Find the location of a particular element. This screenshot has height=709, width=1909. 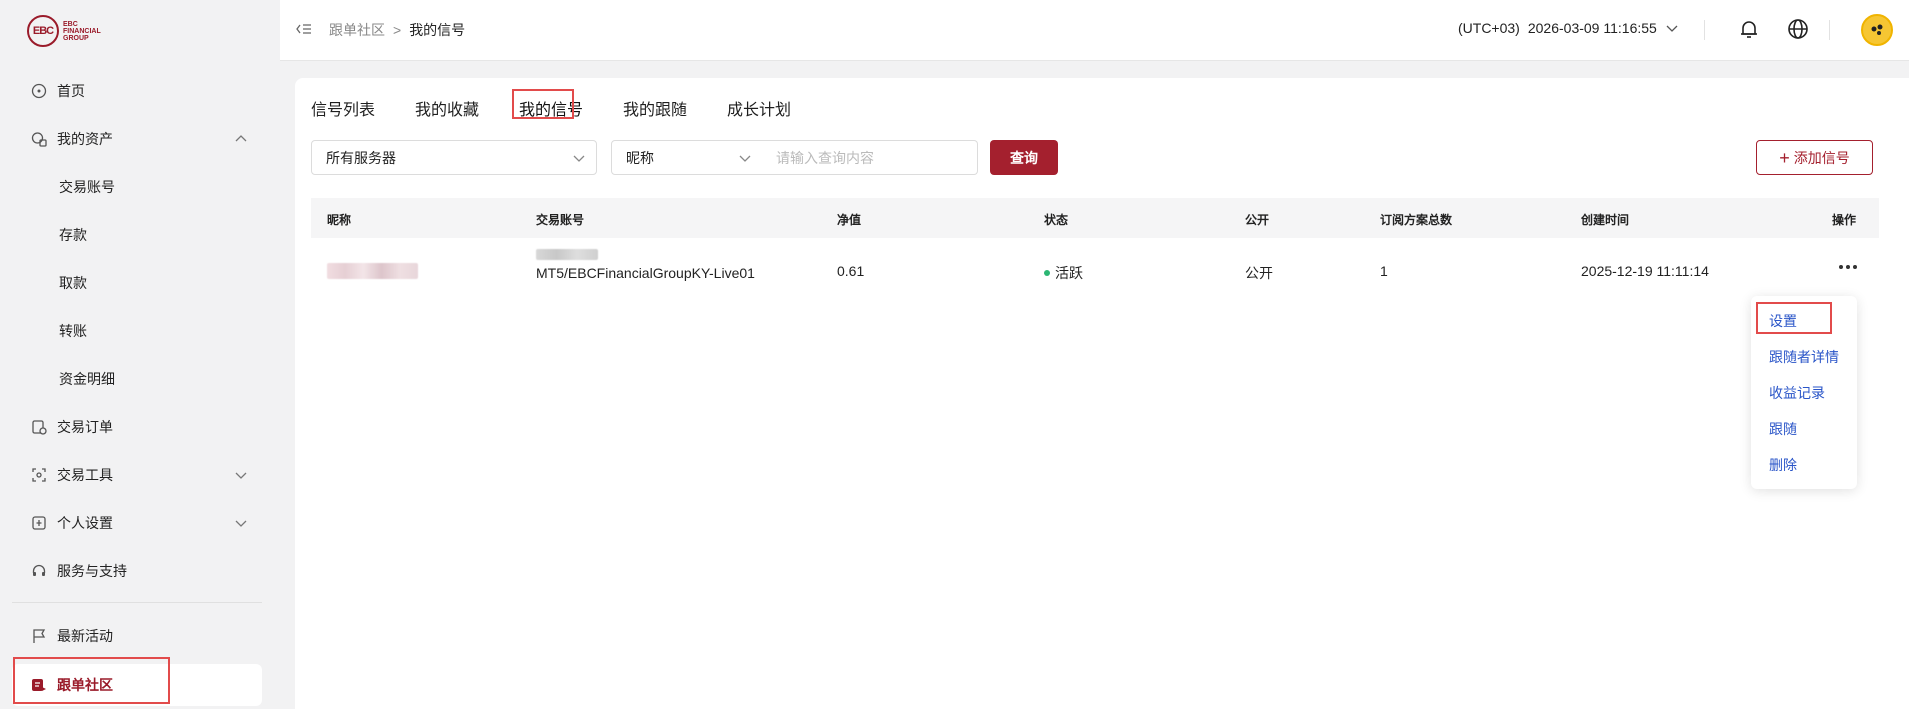

menu-item-follow: 跟随 is located at coordinates (1783, 429).